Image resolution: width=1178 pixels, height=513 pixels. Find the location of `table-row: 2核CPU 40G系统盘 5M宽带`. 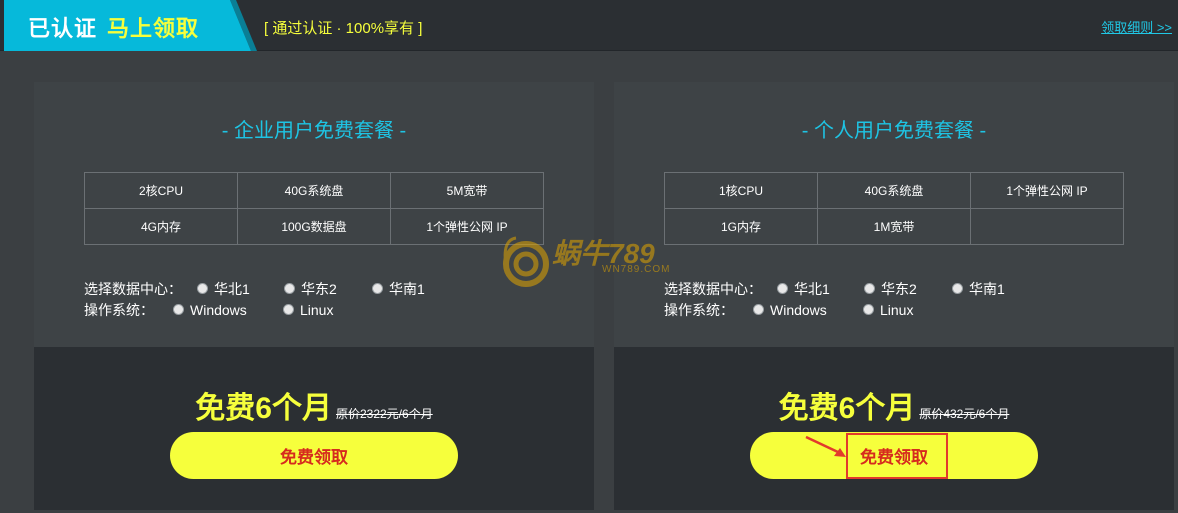

table-row: 2核CPU 40G系统盘 5M宽带 is located at coordinates (314, 190).